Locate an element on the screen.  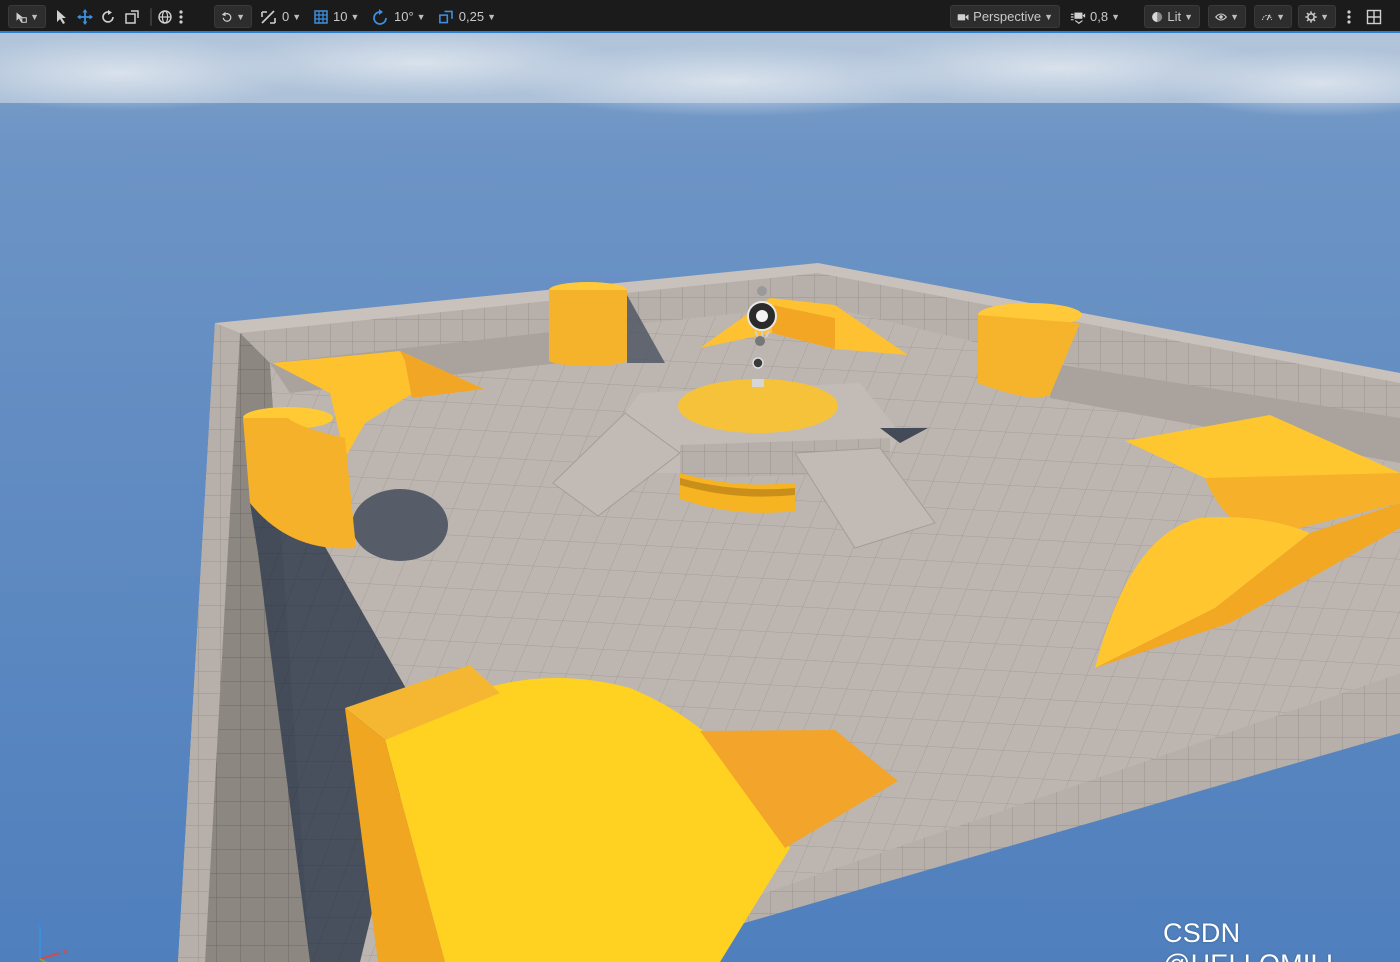
scale-snap-value: 0,25 is located at coordinates (471, 16).